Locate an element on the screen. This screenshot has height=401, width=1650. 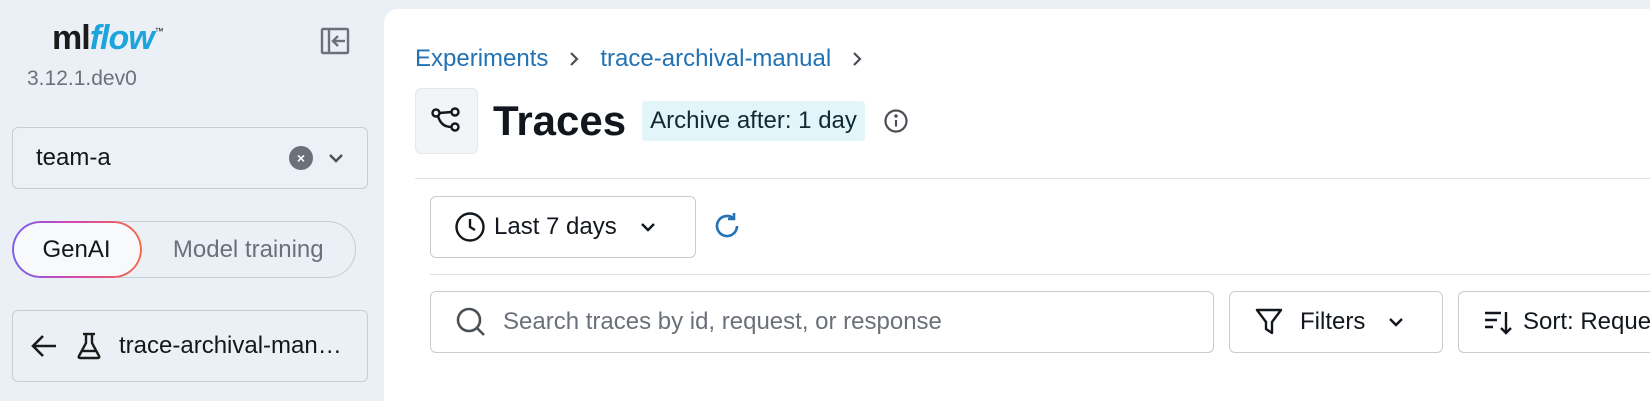
mode-genai-button: GenAI is located at coordinates (76, 249).